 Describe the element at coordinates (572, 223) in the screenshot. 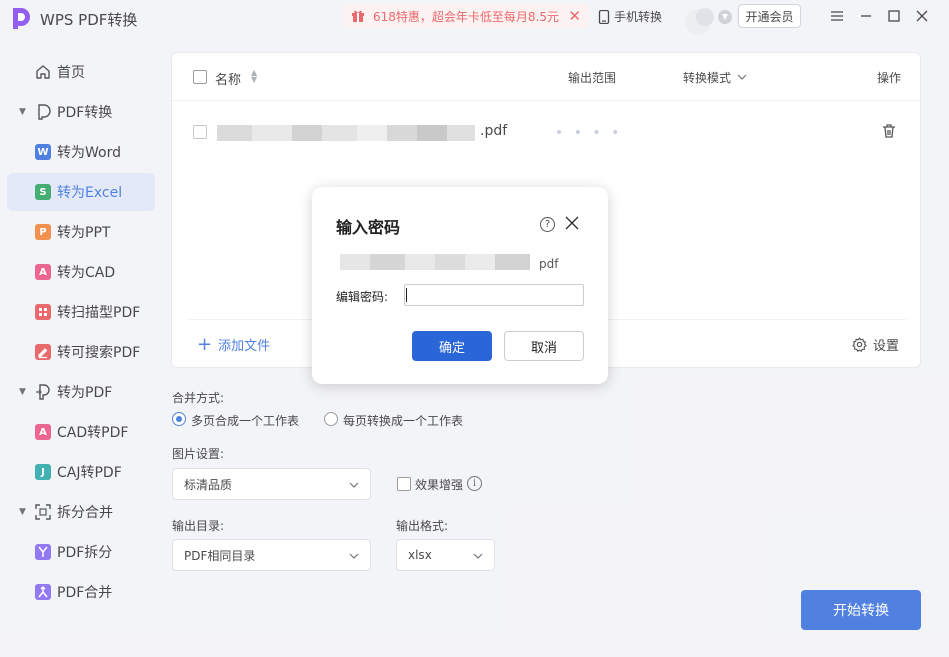

I see `dialog-close-icon` at that location.